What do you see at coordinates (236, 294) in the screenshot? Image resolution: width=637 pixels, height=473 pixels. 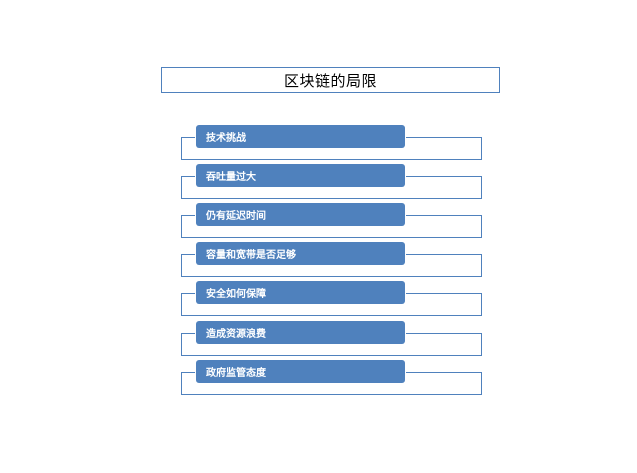 I see `item-label: 安全如何保障` at bounding box center [236, 294].